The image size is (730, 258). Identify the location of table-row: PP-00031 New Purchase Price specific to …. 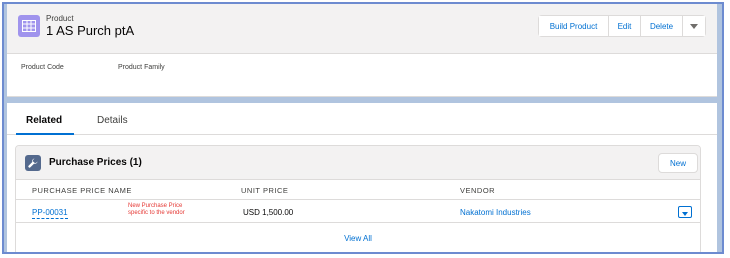
(358, 211).